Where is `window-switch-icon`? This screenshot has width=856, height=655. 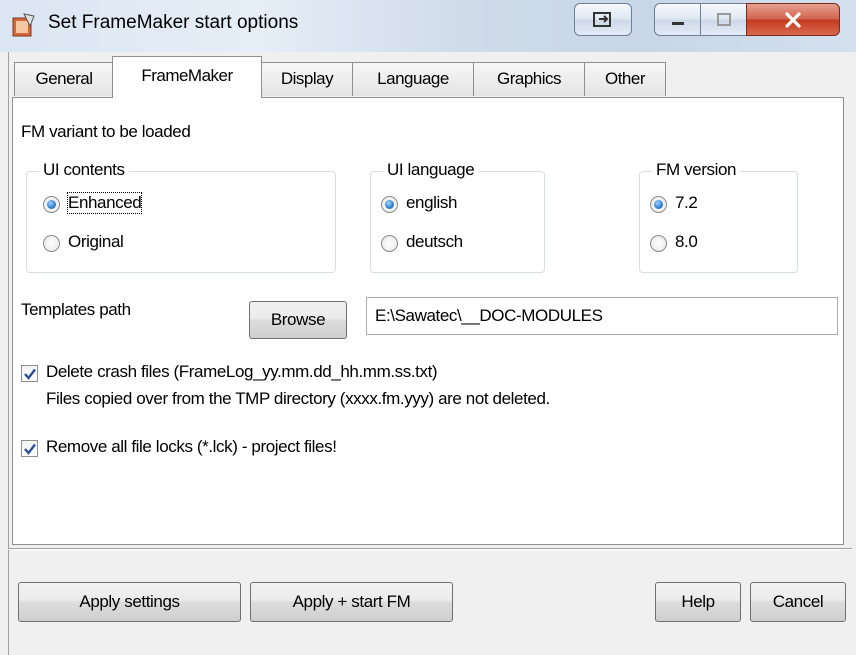 window-switch-icon is located at coordinates (603, 19).